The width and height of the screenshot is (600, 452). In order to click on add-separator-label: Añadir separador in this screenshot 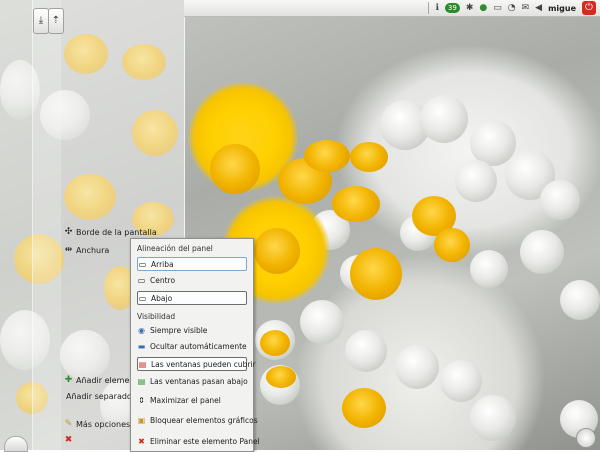, I will do `click(101, 396)`.